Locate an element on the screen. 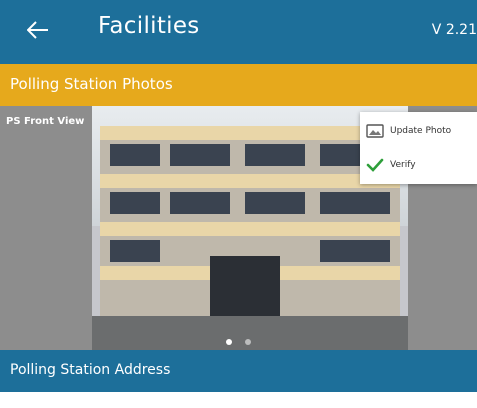 The width and height of the screenshot is (477, 408). image-icon is located at coordinates (375, 131).